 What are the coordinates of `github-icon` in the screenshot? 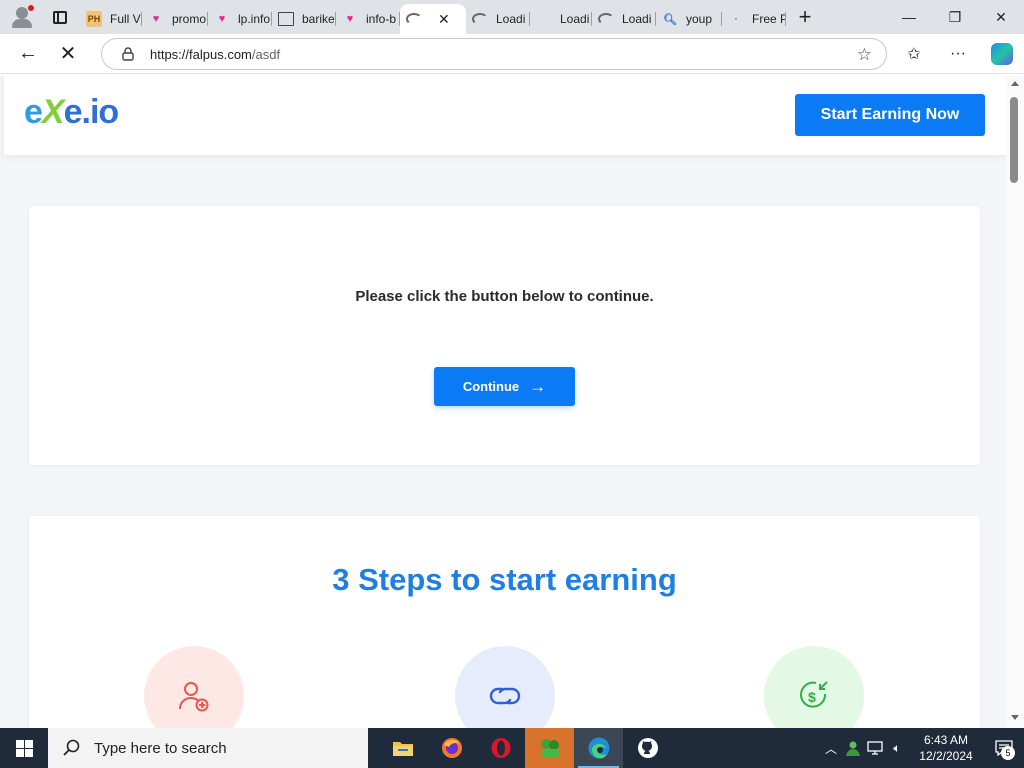 It's located at (647, 748).